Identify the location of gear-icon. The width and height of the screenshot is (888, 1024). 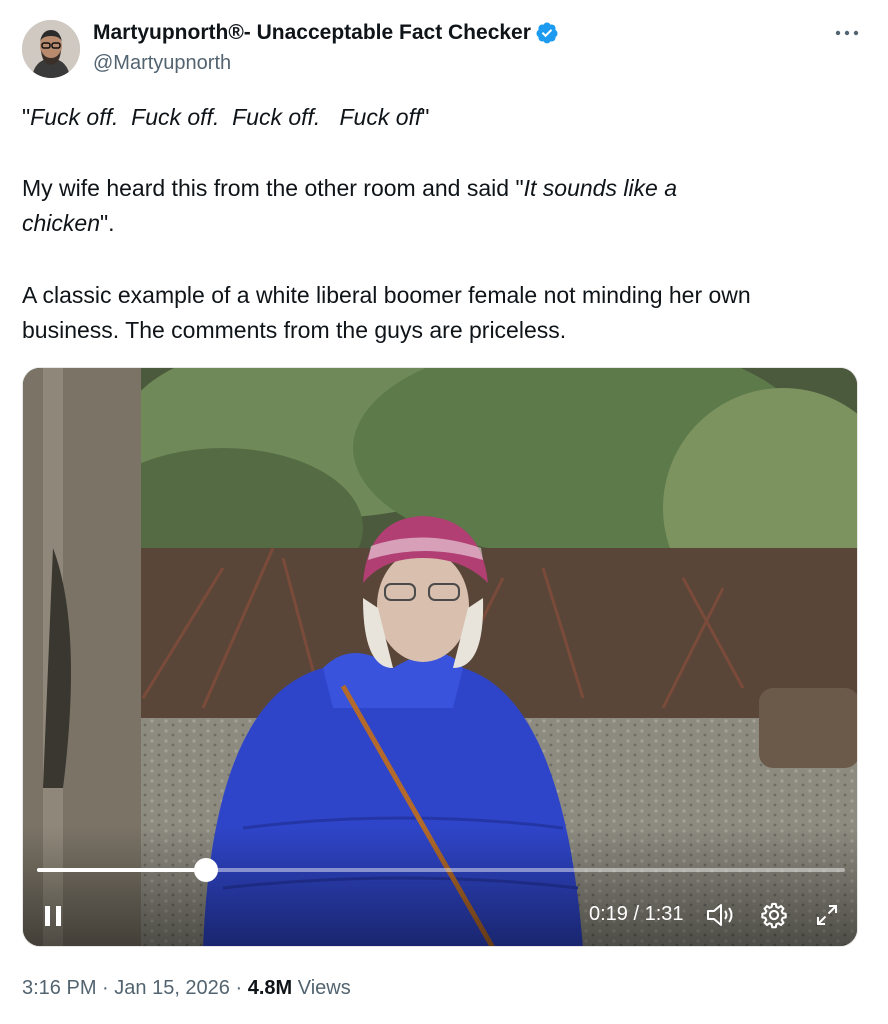
(774, 915).